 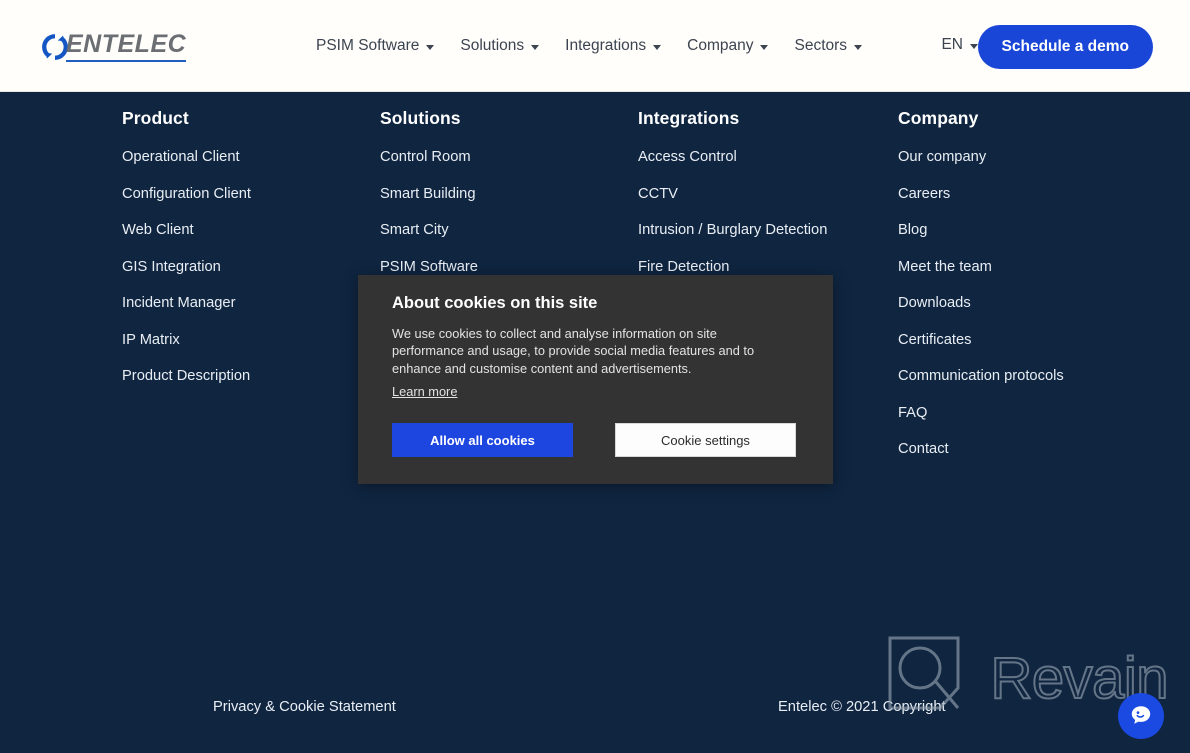 I want to click on footer-link-our-company: Our company, so click(x=1023, y=157).